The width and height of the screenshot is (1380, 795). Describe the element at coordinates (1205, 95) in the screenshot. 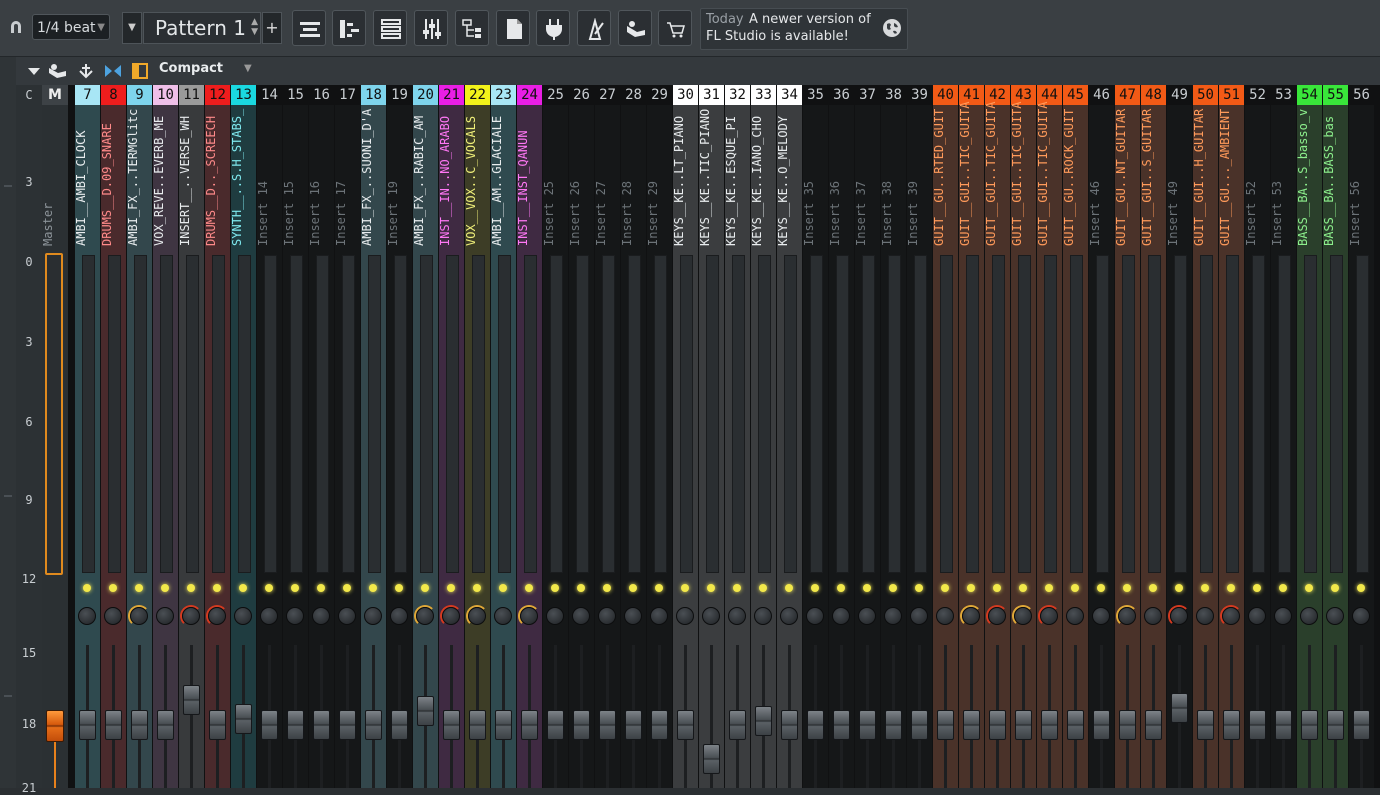

I see `track-number: 50` at that location.